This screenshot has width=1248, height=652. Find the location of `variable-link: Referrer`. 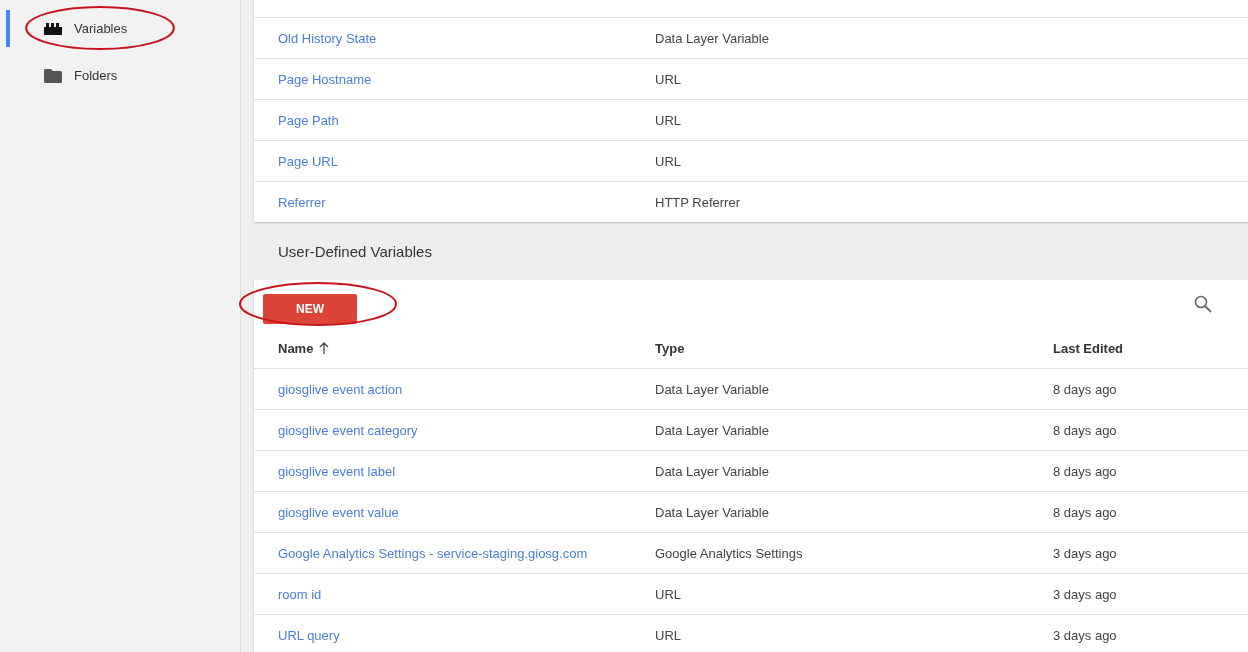

variable-link: Referrer is located at coordinates (466, 202).